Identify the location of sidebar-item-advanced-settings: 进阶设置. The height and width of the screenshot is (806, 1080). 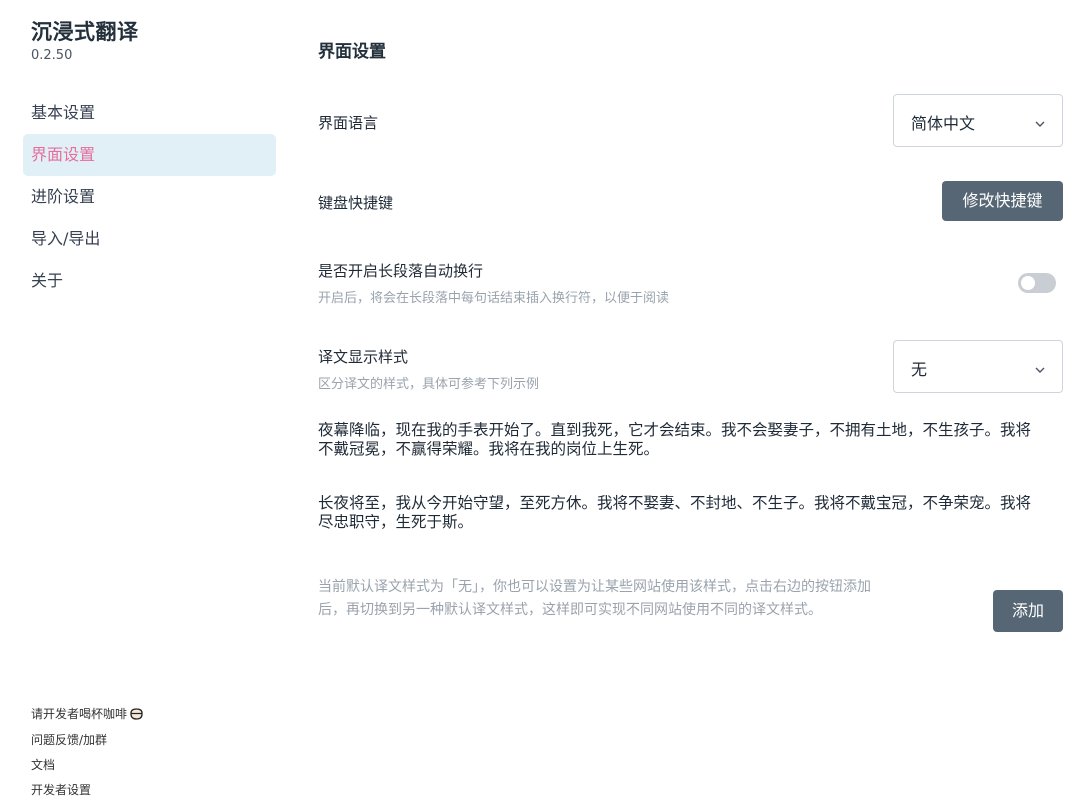
(149, 197).